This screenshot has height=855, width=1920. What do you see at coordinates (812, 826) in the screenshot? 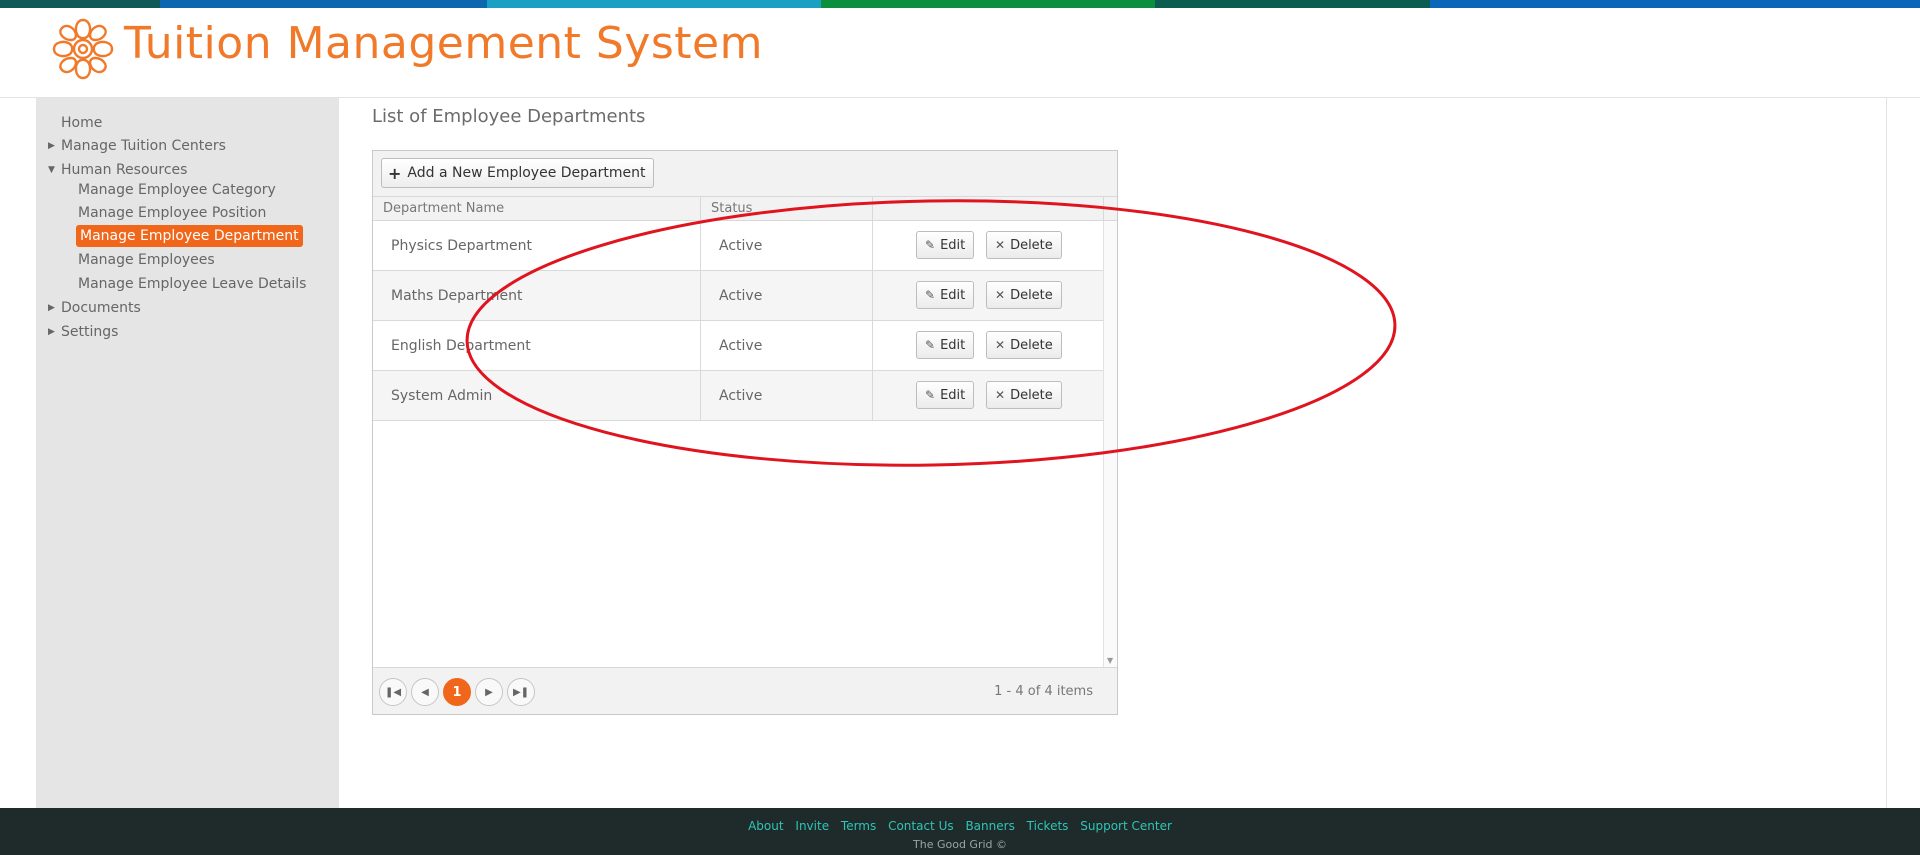
I see `footer-link-invite: Invite` at bounding box center [812, 826].